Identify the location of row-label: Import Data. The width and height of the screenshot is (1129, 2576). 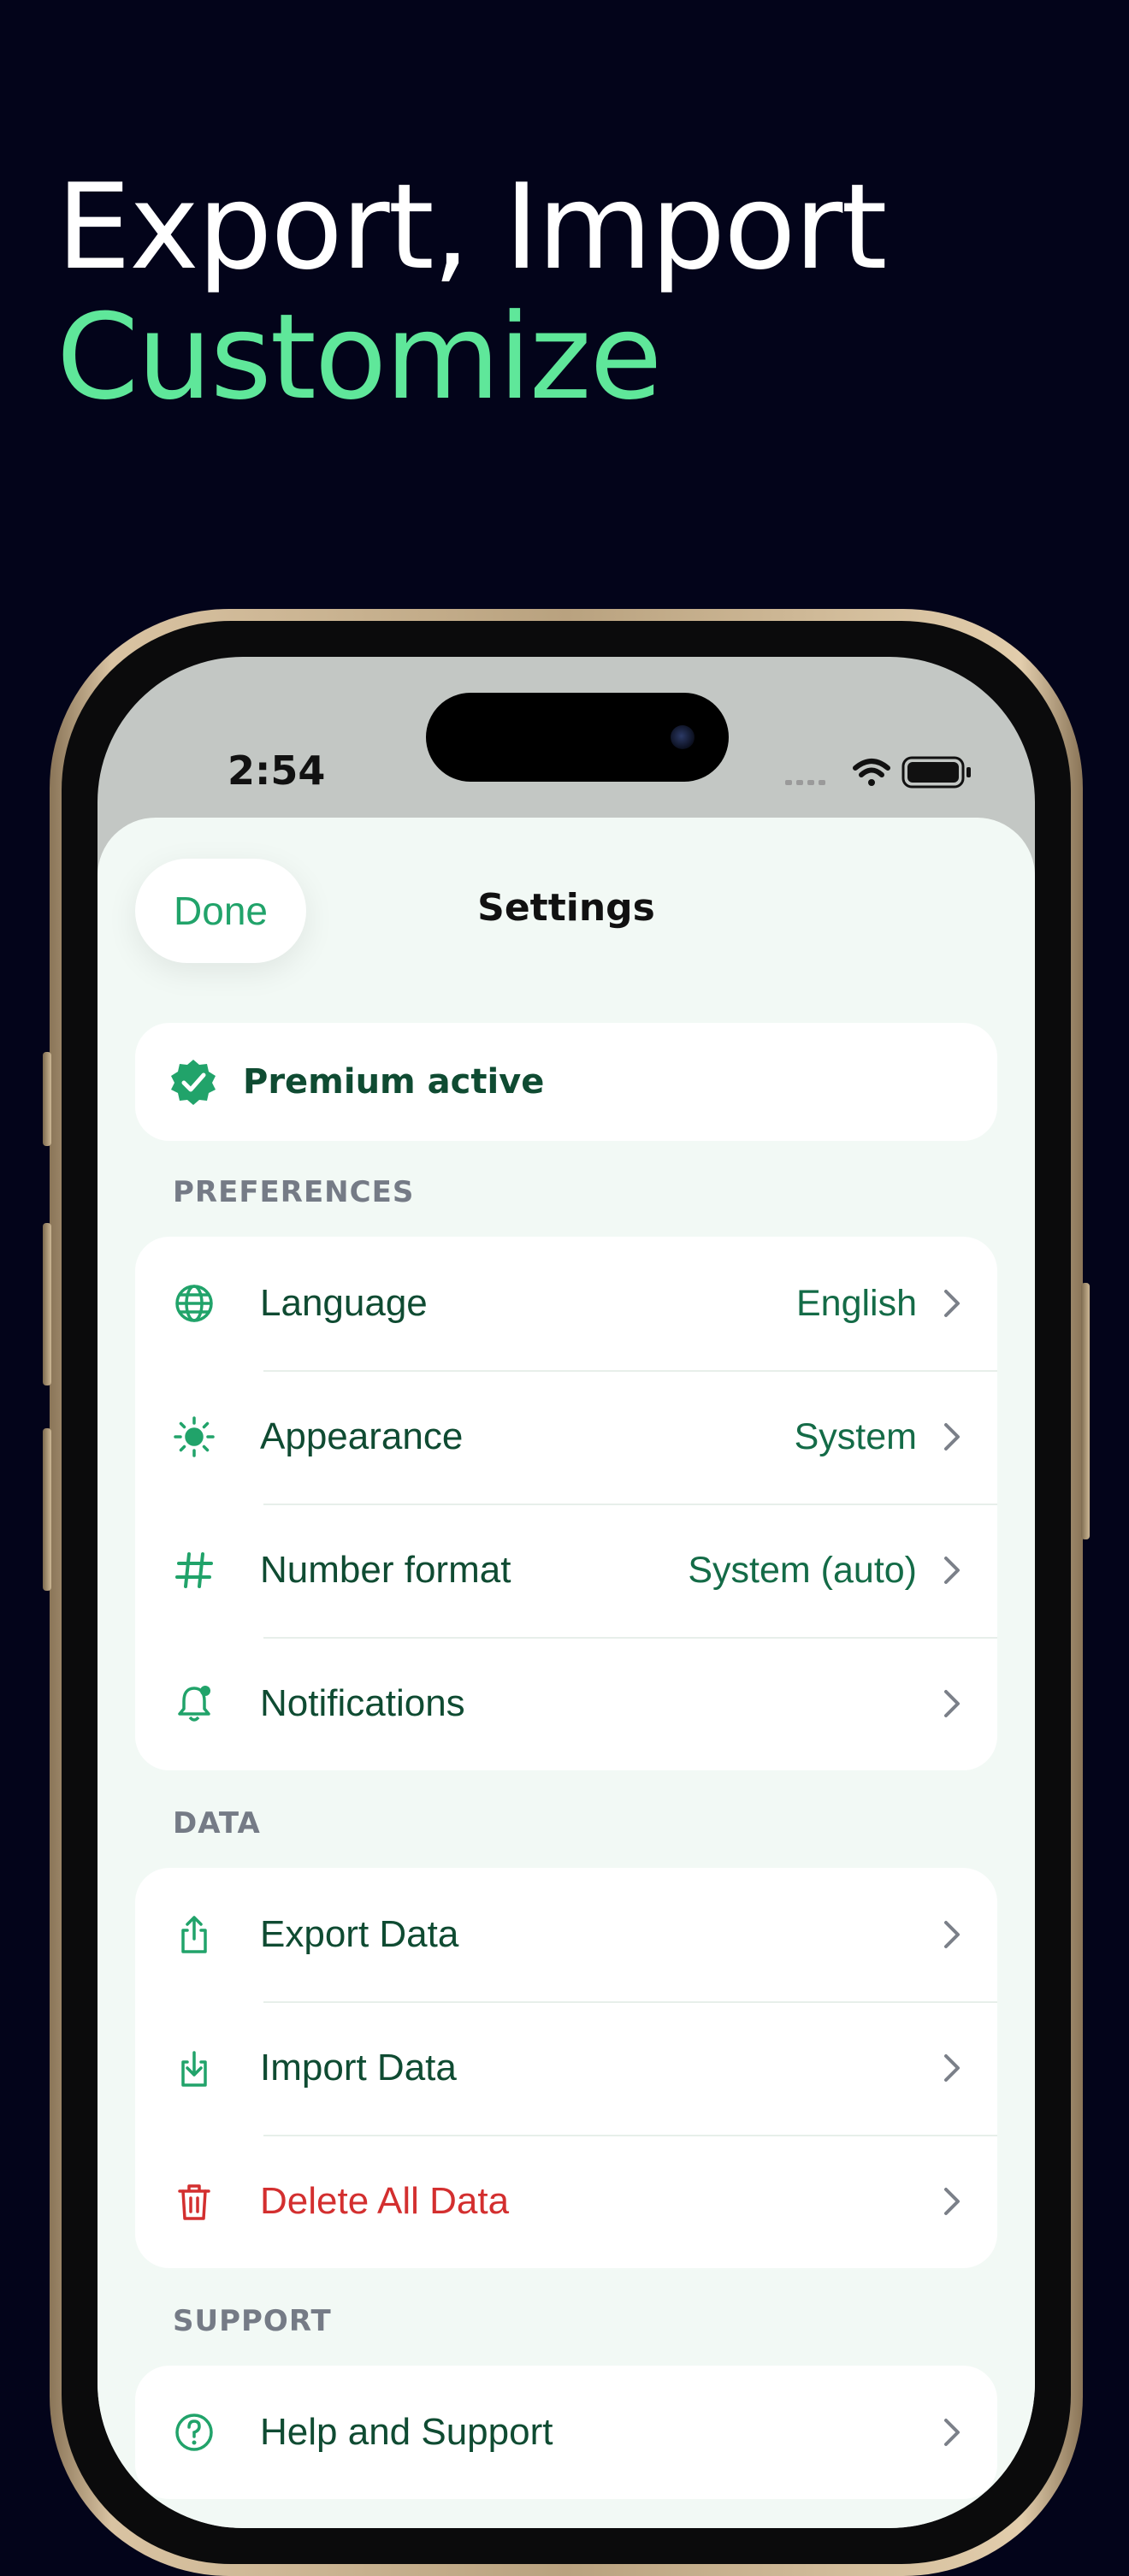
(359, 2068).